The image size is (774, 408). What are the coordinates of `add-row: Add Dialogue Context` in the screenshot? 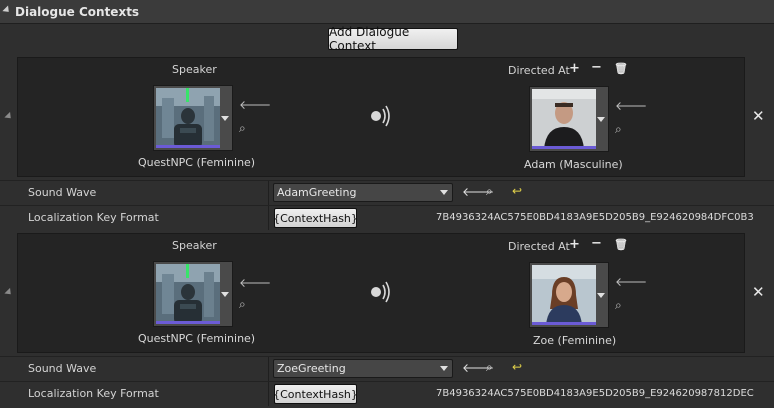 It's located at (387, 40).